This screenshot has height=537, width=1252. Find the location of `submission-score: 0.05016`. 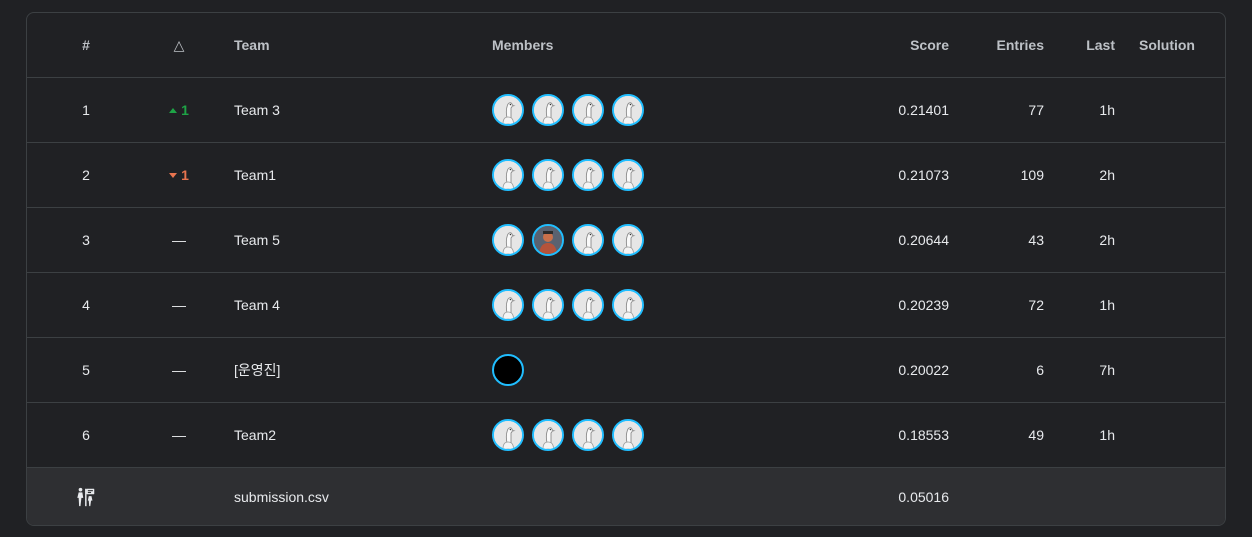

submission-score: 0.05016 is located at coordinates (923, 496).